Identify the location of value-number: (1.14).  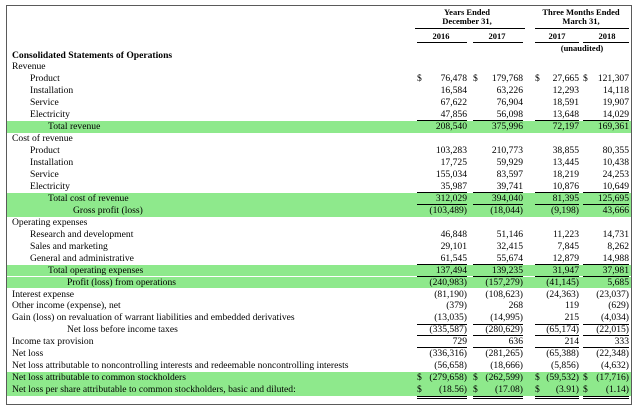
(617, 390).